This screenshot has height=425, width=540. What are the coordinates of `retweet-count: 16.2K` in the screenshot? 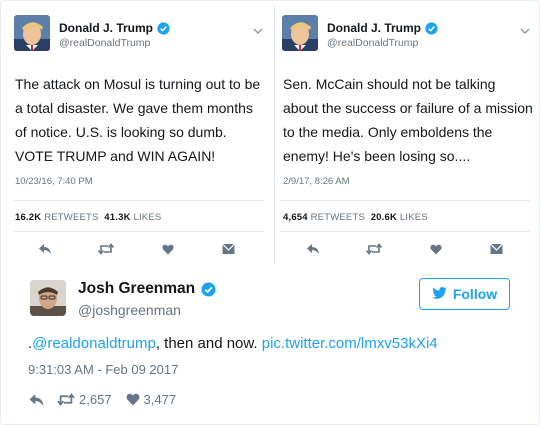 It's located at (28, 217).